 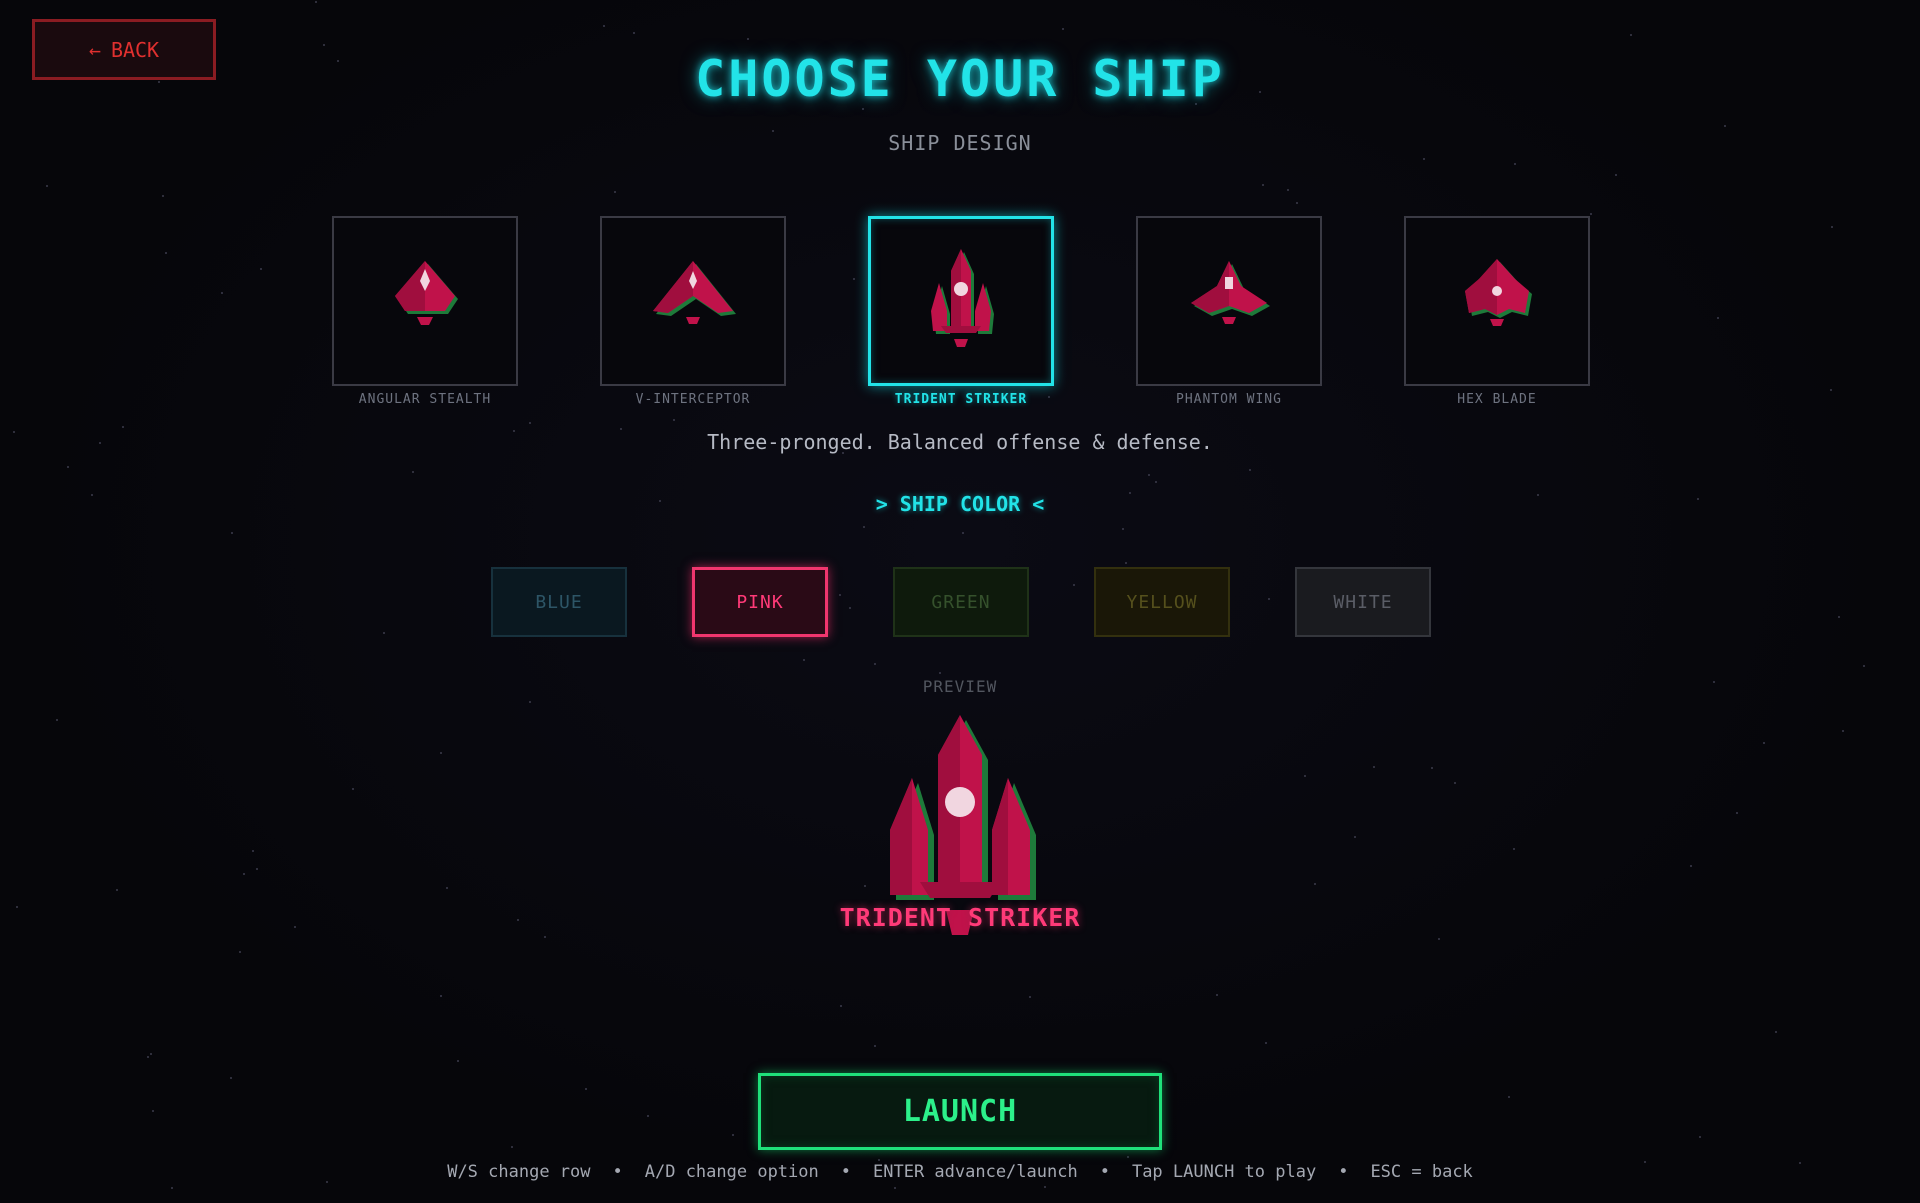 What do you see at coordinates (425, 399) in the screenshot?
I see `design-name: ANGULAR STEALTH` at bounding box center [425, 399].